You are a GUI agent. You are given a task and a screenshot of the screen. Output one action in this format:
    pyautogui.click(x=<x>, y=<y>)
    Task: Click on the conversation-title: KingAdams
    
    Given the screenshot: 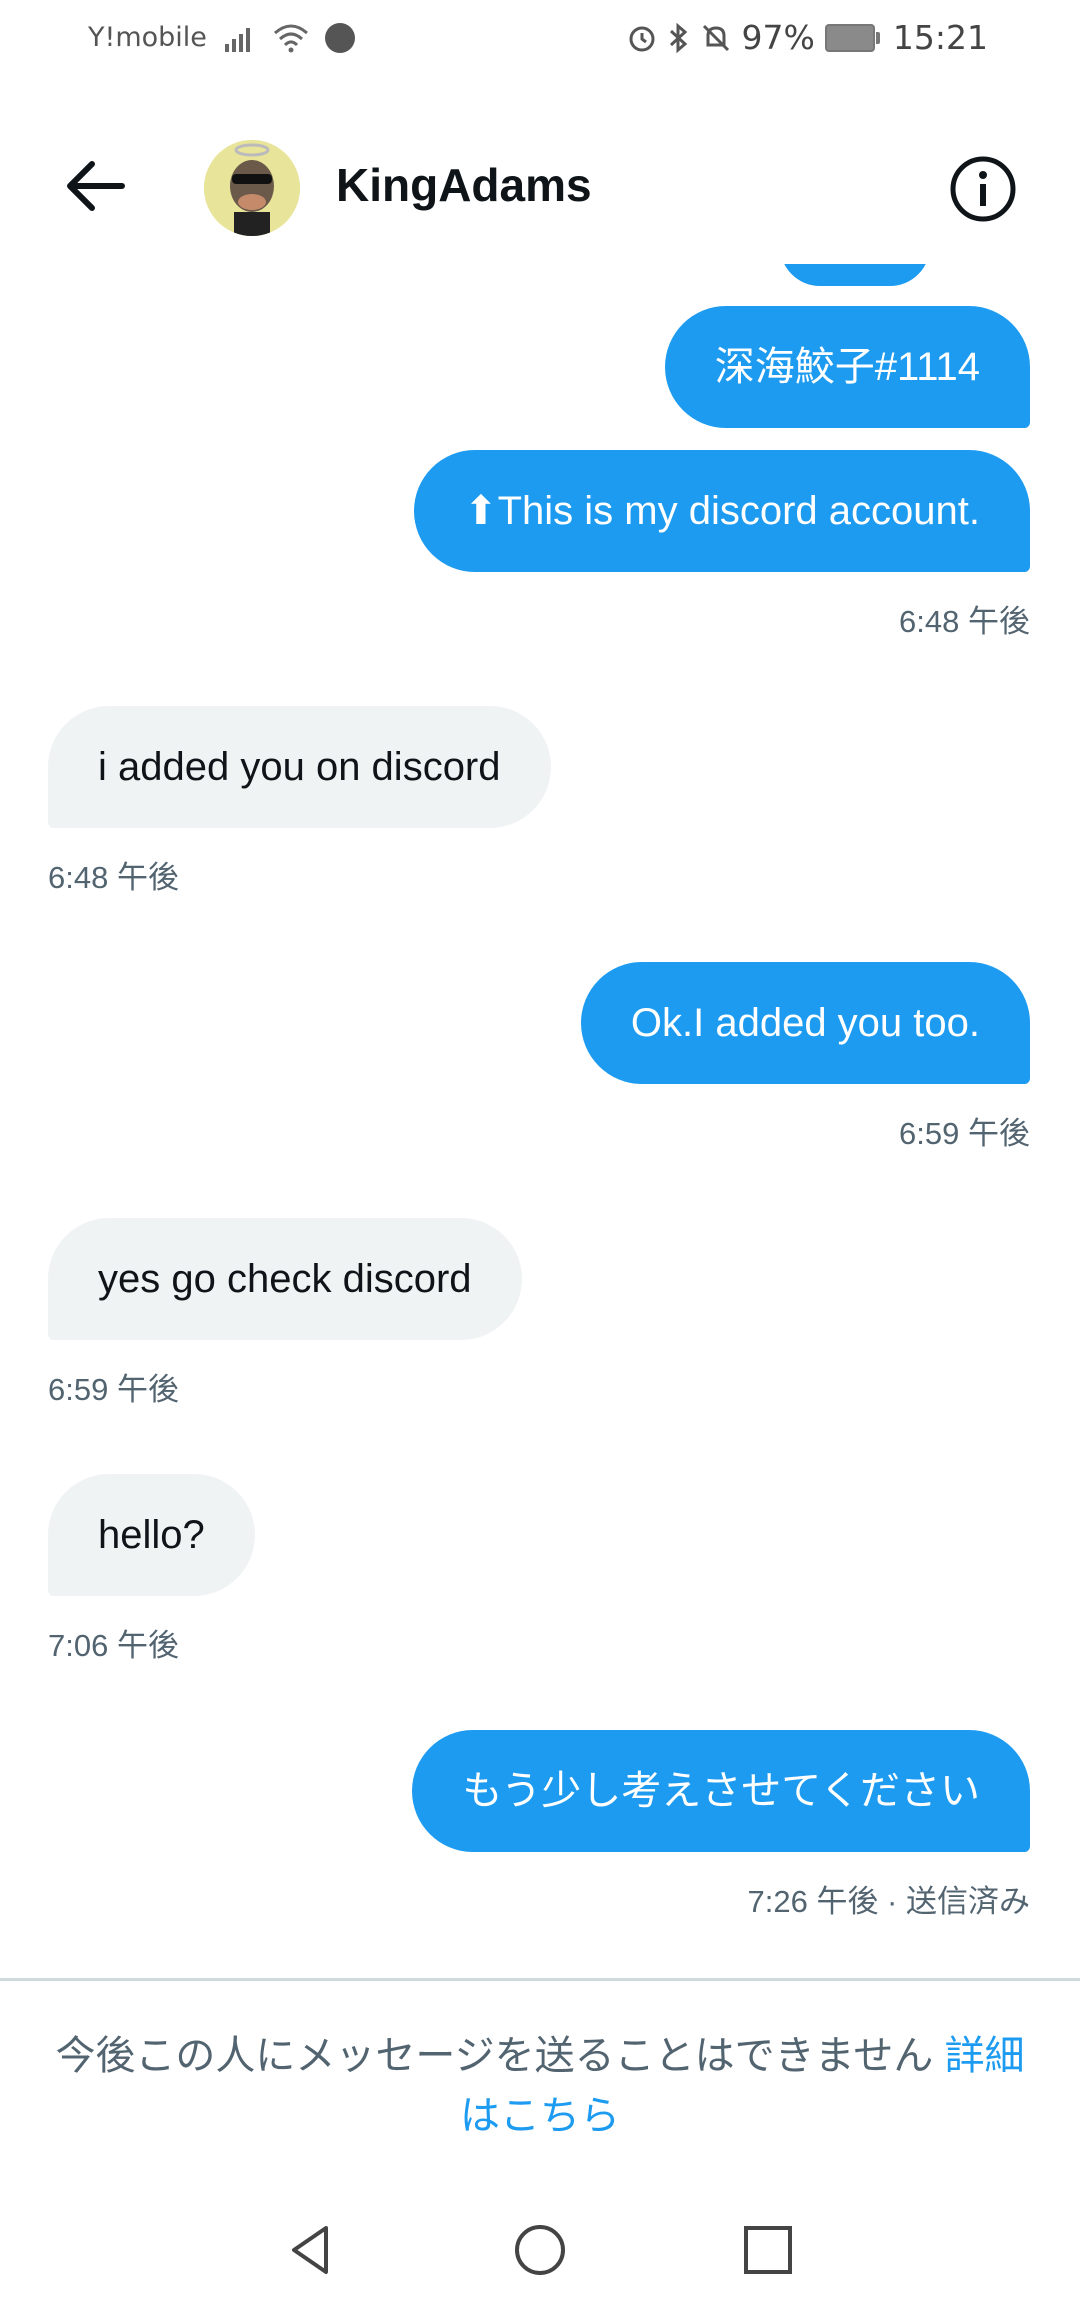 What is the action you would take?
    pyautogui.click(x=464, y=185)
    